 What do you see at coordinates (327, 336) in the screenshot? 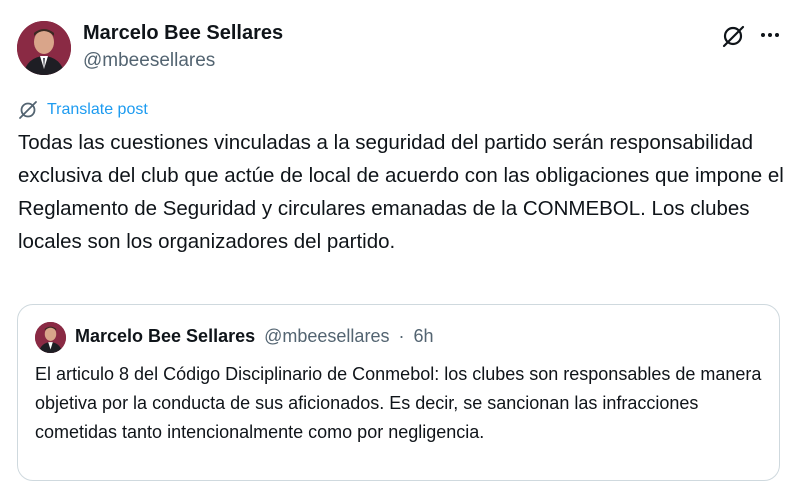
I see `quoted-author-handle: @mbeesellares` at bounding box center [327, 336].